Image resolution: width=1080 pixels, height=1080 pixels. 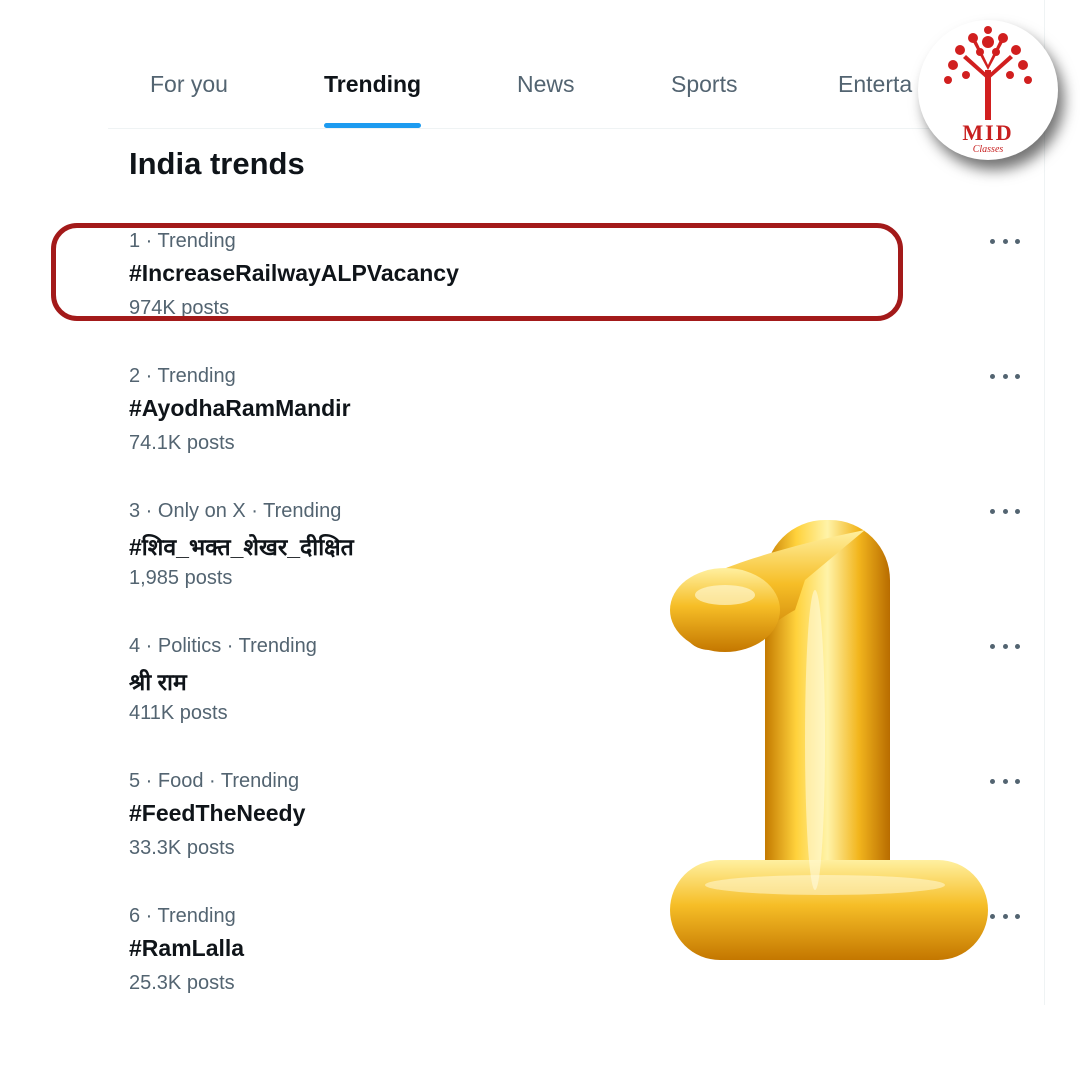 I want to click on trend-meta: 4 · Politics · Trending, so click(x=223, y=646).